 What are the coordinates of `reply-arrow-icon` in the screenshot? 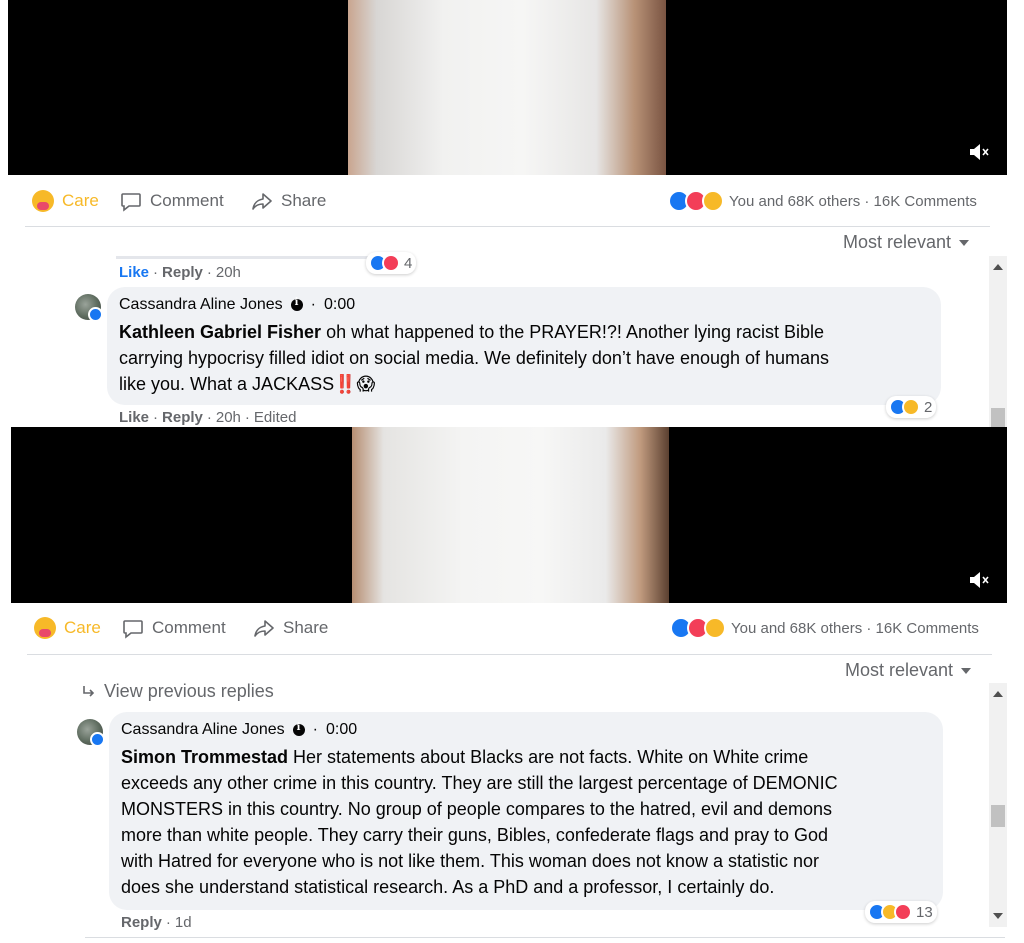 It's located at (89, 691).